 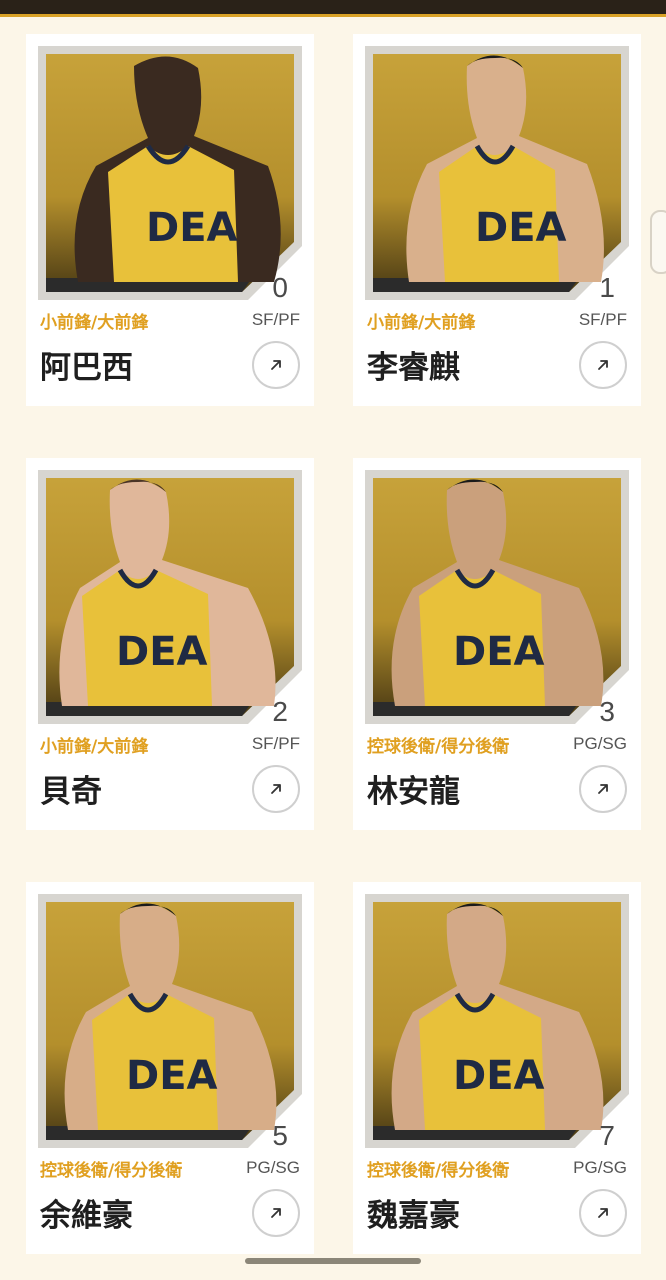 What do you see at coordinates (497, 1022) in the screenshot?
I see `player-photo: DEA 7` at bounding box center [497, 1022].